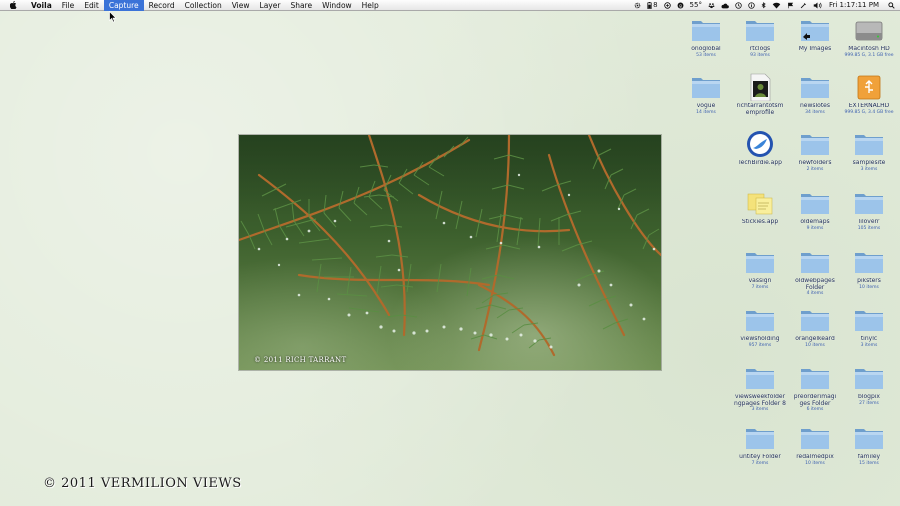 The width and height of the screenshot is (900, 506). Describe the element at coordinates (91, 5) in the screenshot. I see `menu-edit: Edit` at that location.